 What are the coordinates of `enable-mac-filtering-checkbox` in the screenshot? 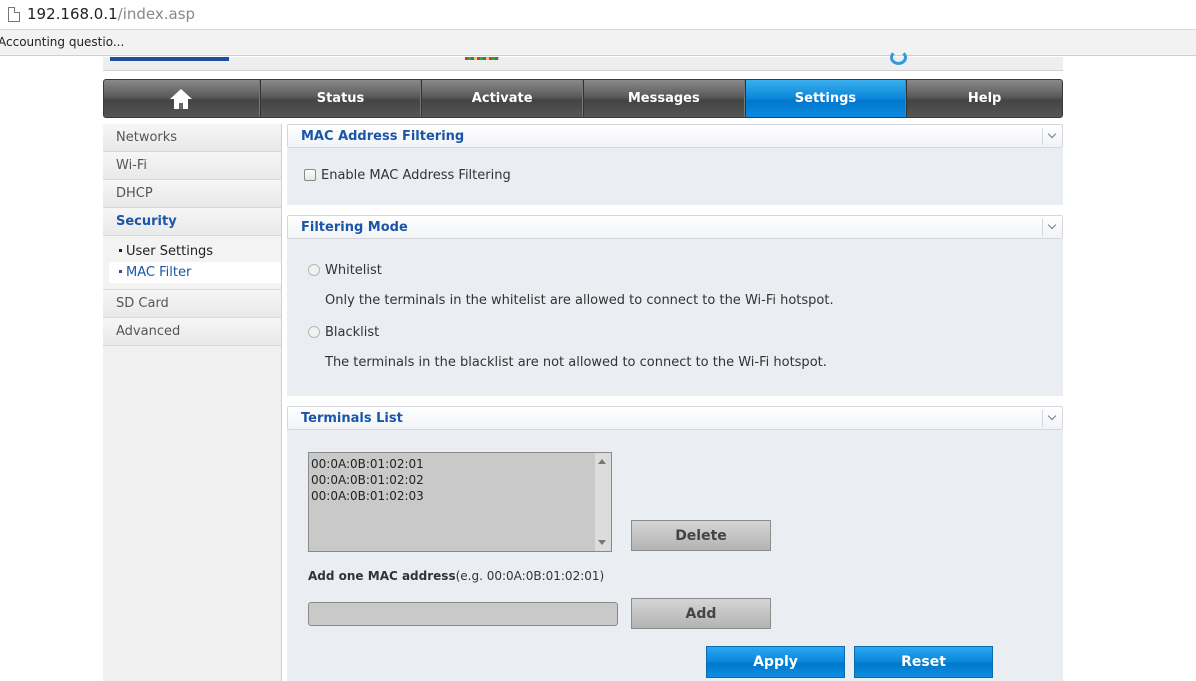 It's located at (310, 175).